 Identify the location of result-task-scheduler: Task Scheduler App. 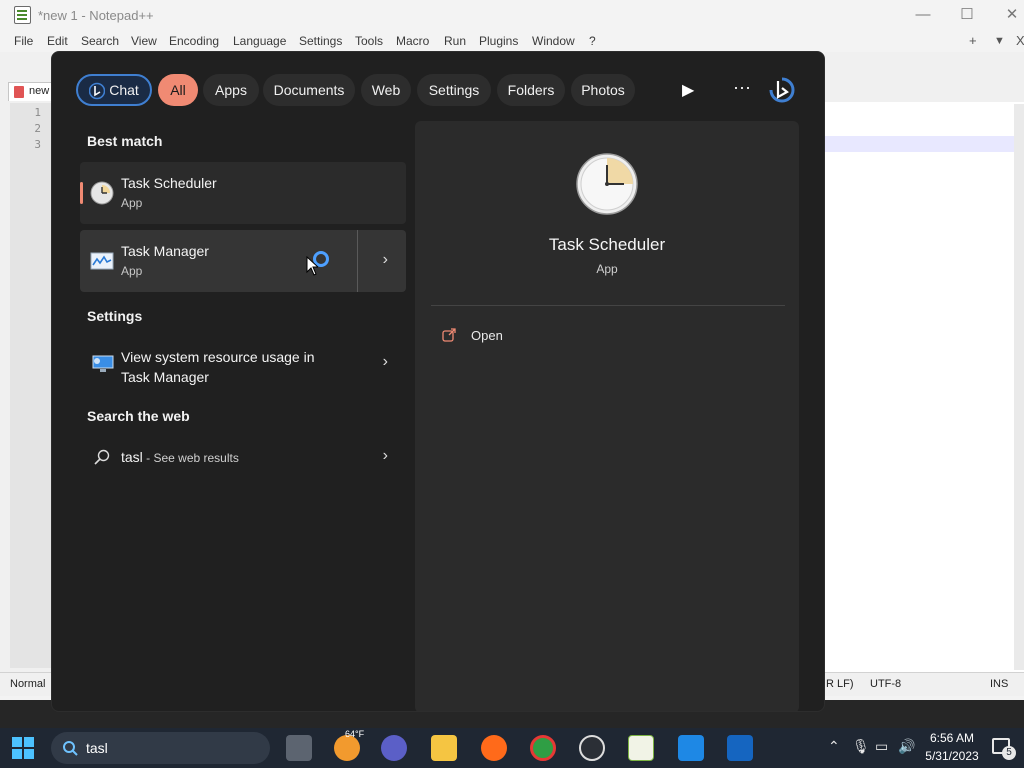
(243, 193).